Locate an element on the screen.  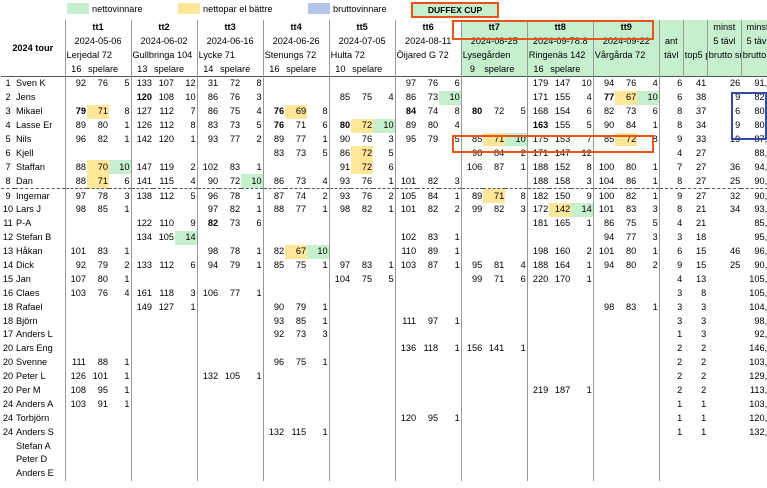
netto-score: 110 is located at coordinates (167, 223).